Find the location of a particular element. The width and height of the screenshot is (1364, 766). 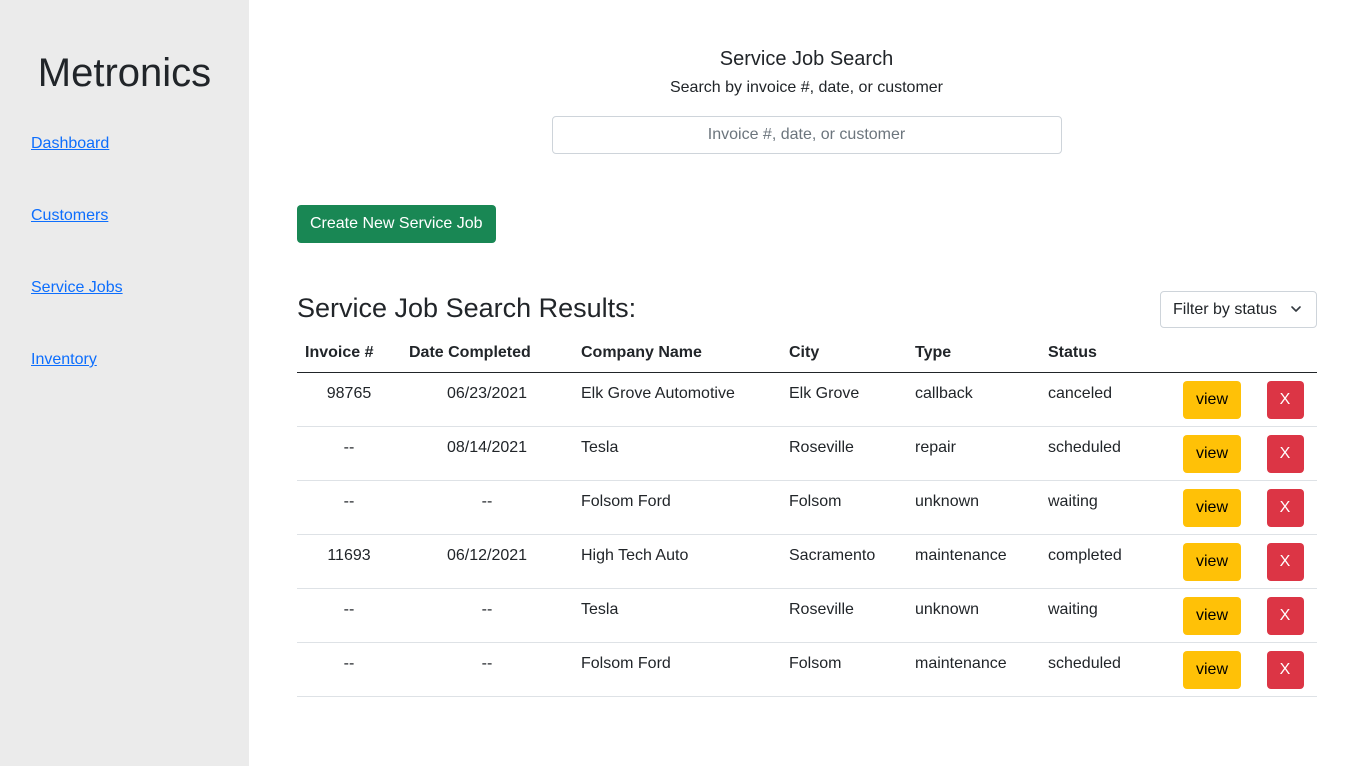

status-filter-label: Filter by status is located at coordinates (1225, 309).